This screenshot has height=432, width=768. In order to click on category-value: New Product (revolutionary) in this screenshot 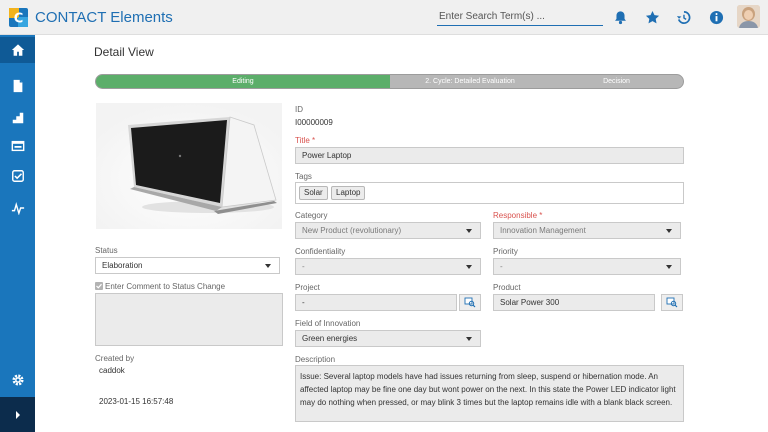, I will do `click(352, 230)`.